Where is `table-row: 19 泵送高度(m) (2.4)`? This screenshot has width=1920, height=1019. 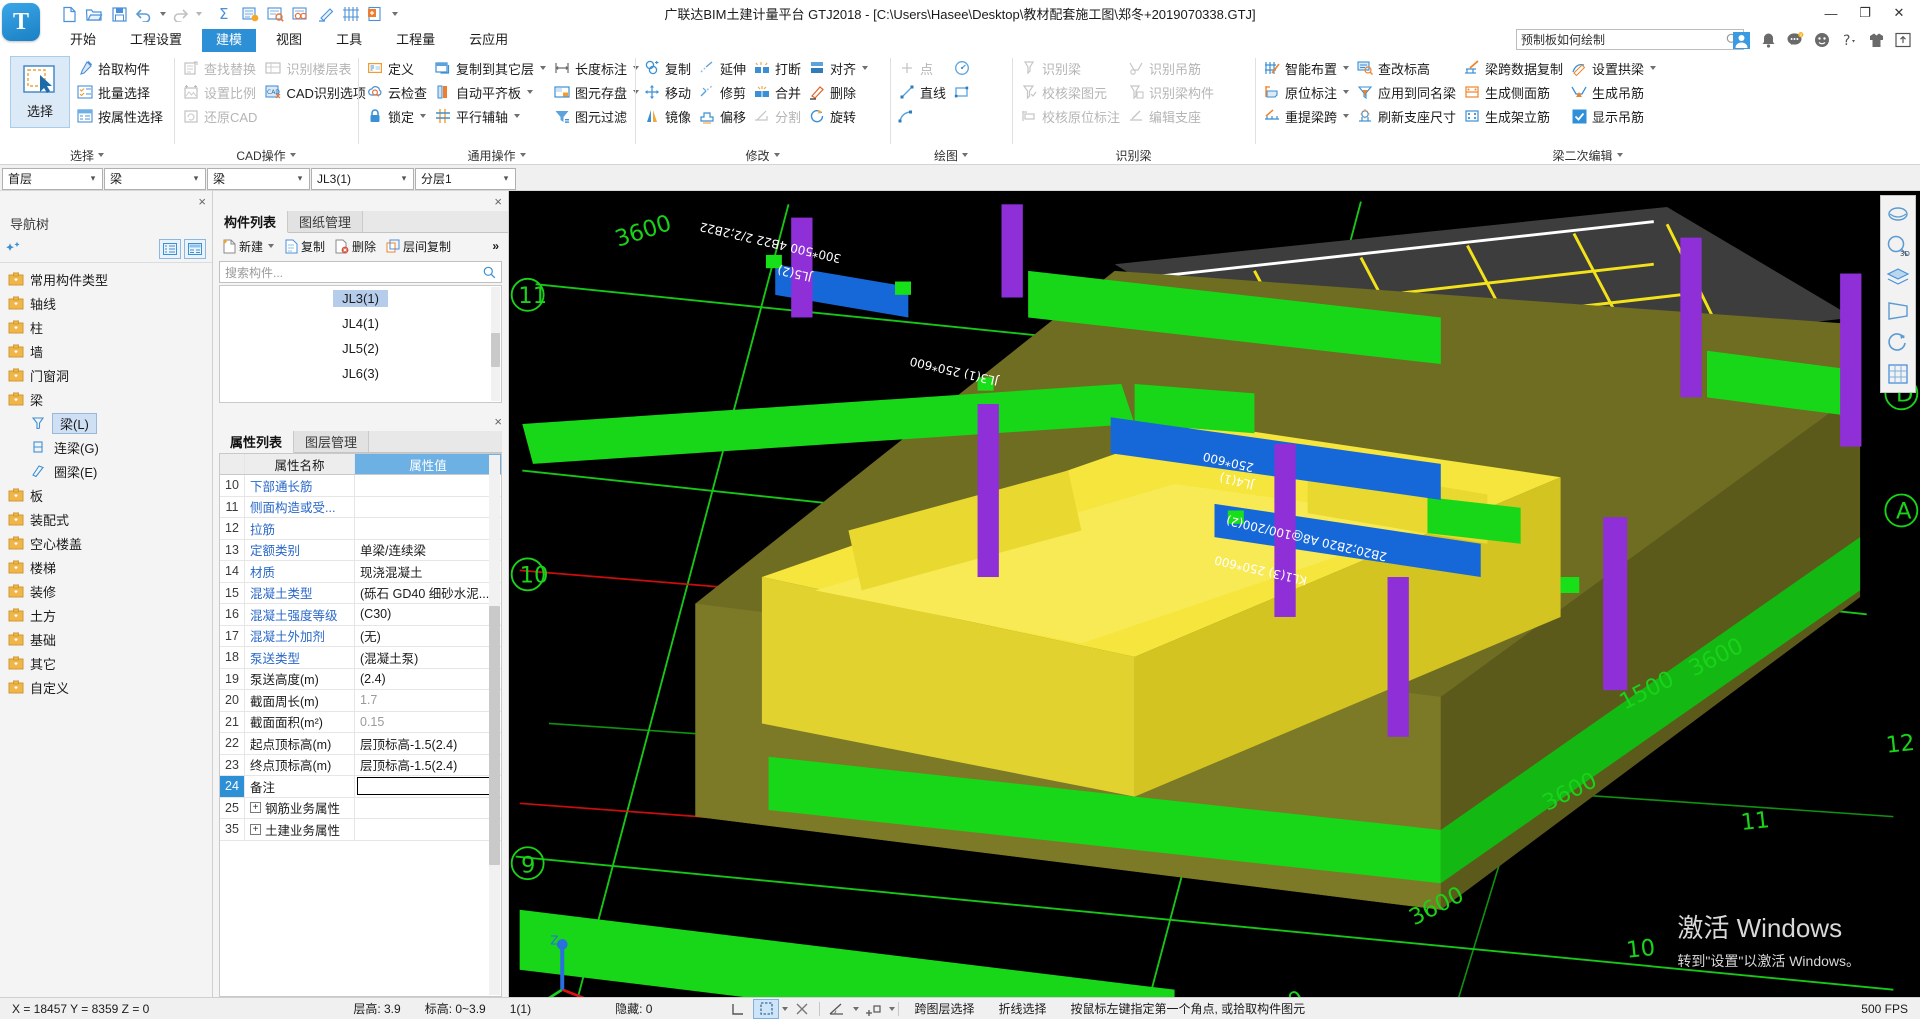
table-row: 19 泵送高度(m) (2.4) is located at coordinates (360, 679).